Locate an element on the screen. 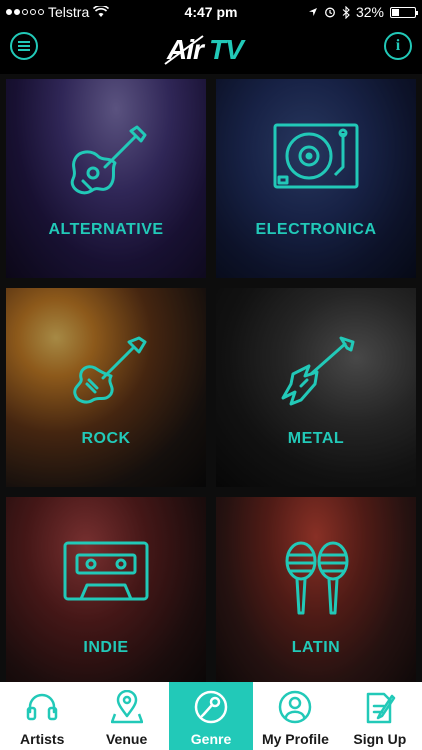 The height and width of the screenshot is (750, 422). tab-my-profile: My Profile is located at coordinates (295, 716).